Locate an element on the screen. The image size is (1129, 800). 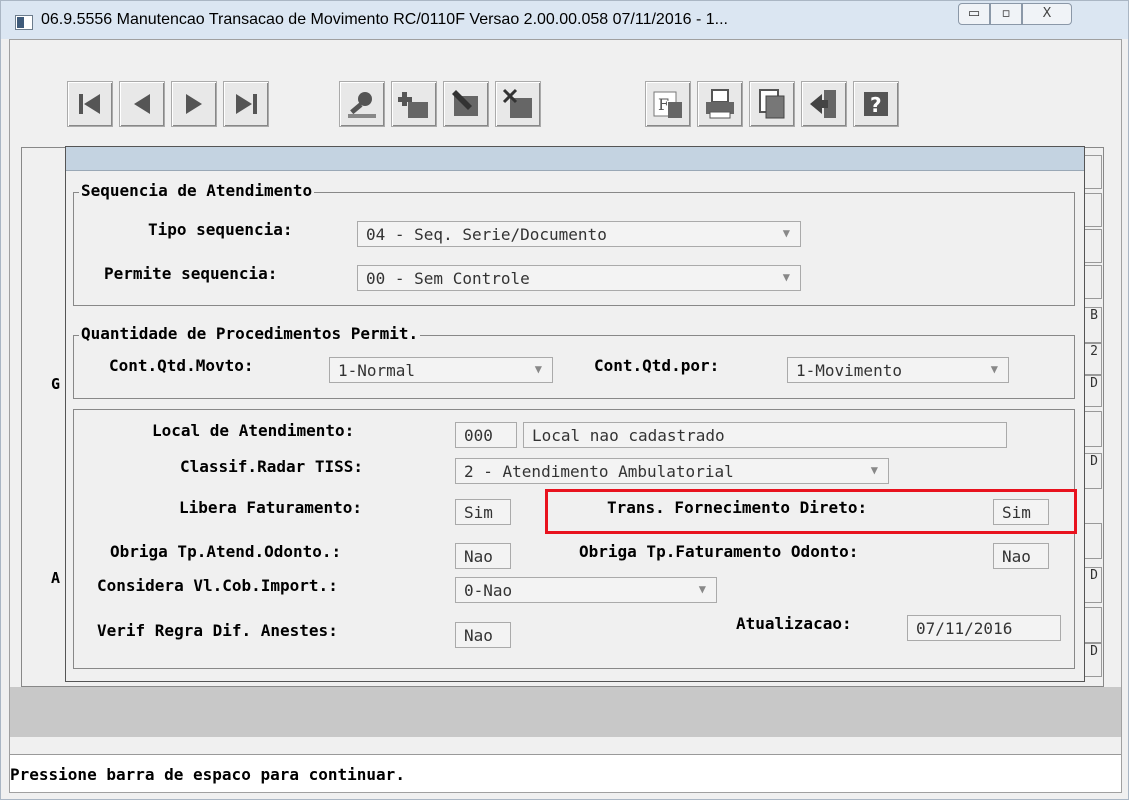
considera-vl-cob-value: 0-Nao is located at coordinates (488, 590).